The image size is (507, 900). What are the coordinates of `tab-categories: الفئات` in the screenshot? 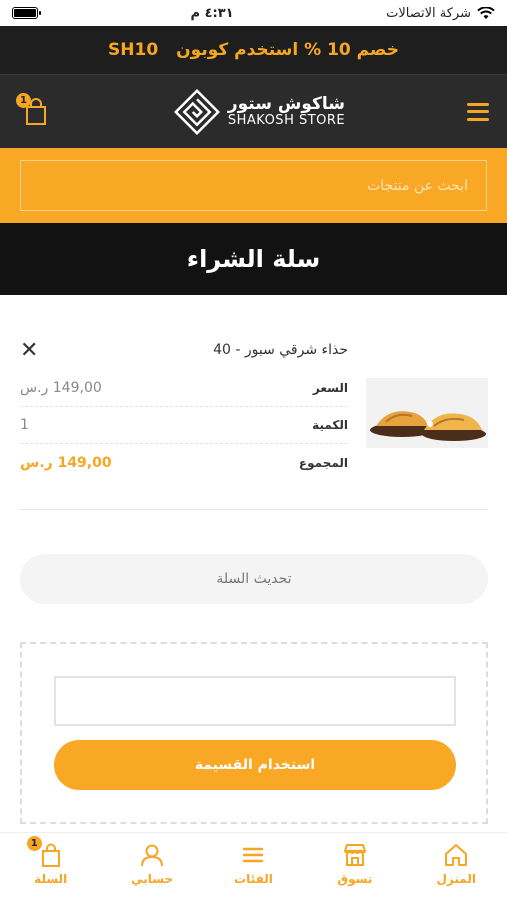 It's located at (253, 864).